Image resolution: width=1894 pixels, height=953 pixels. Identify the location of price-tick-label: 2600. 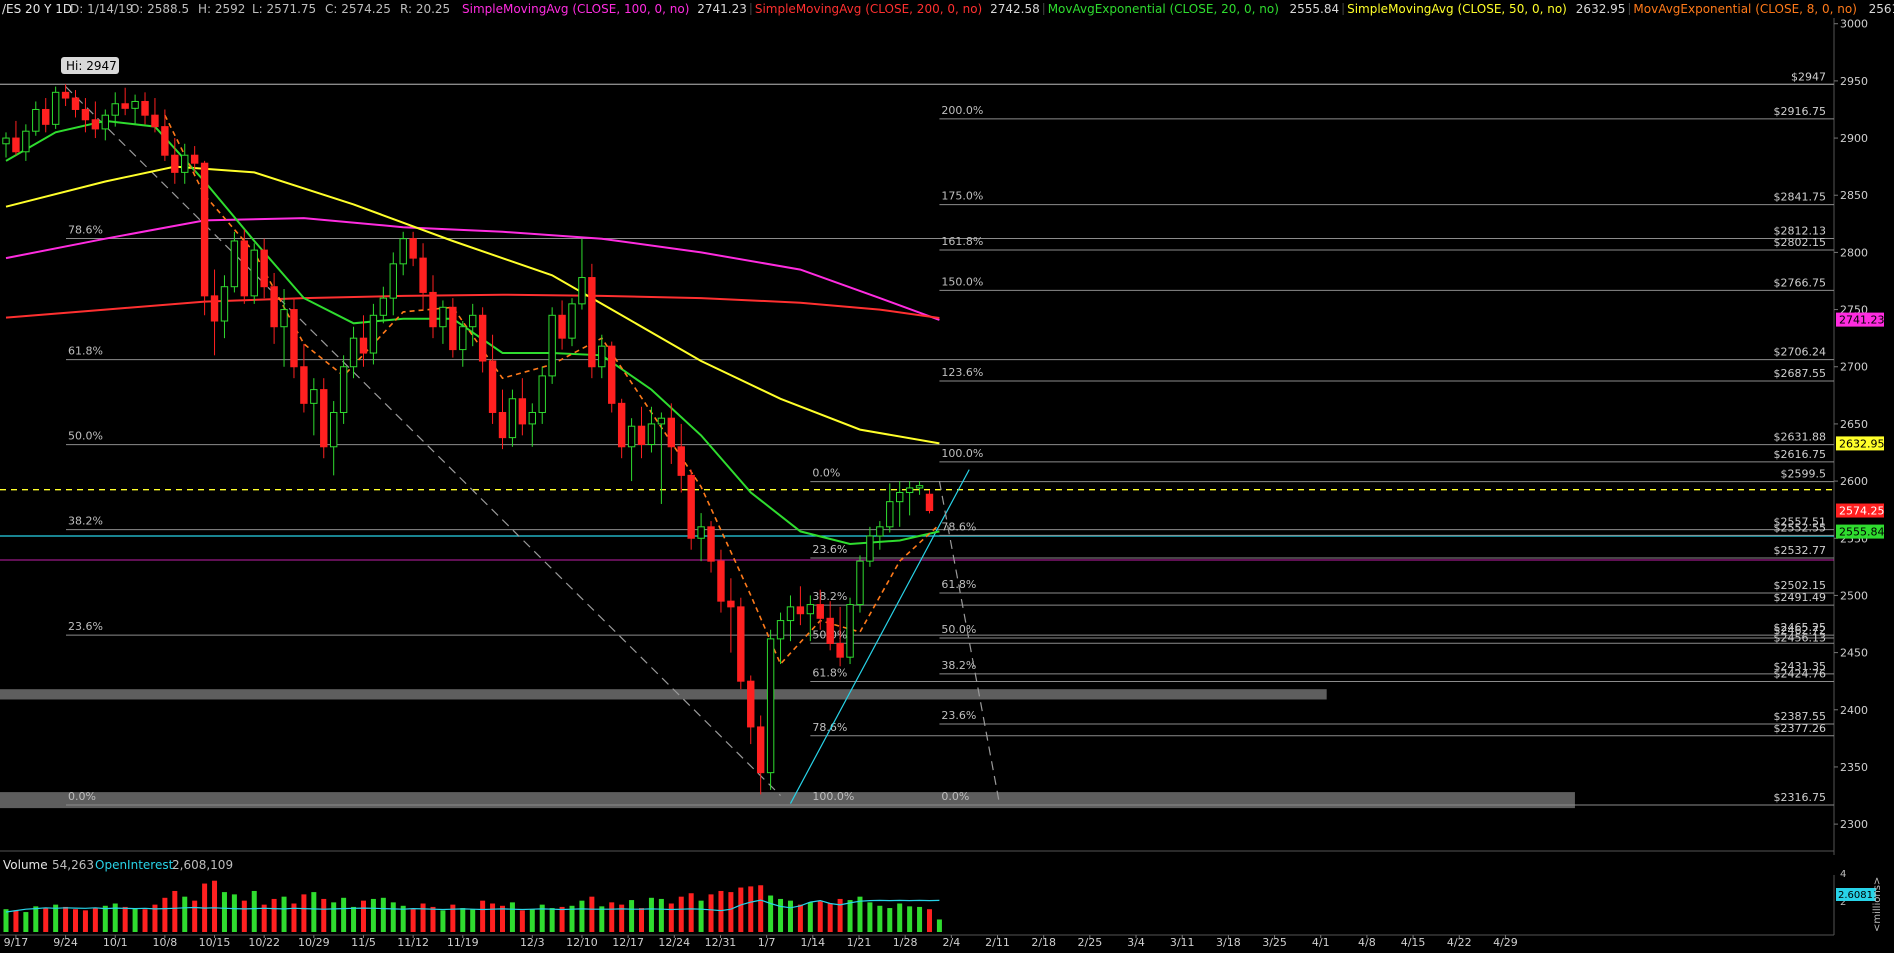
(1854, 481).